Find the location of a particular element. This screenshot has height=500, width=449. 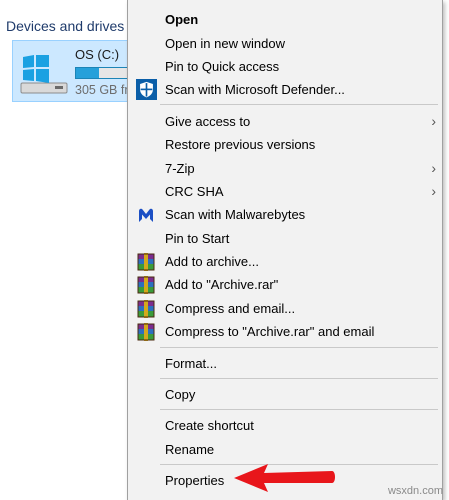

section-title: Devices and drives is located at coordinates (65, 26).